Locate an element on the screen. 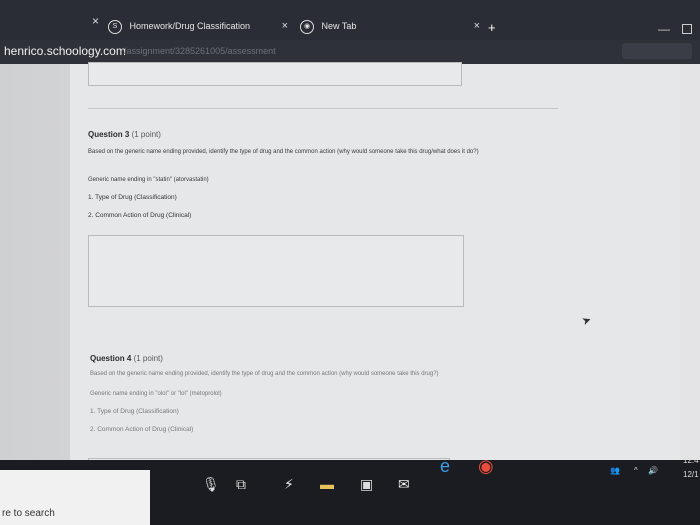  question-3-item-2: 2. Common Action of Drug (Clinical) is located at coordinates (140, 215).